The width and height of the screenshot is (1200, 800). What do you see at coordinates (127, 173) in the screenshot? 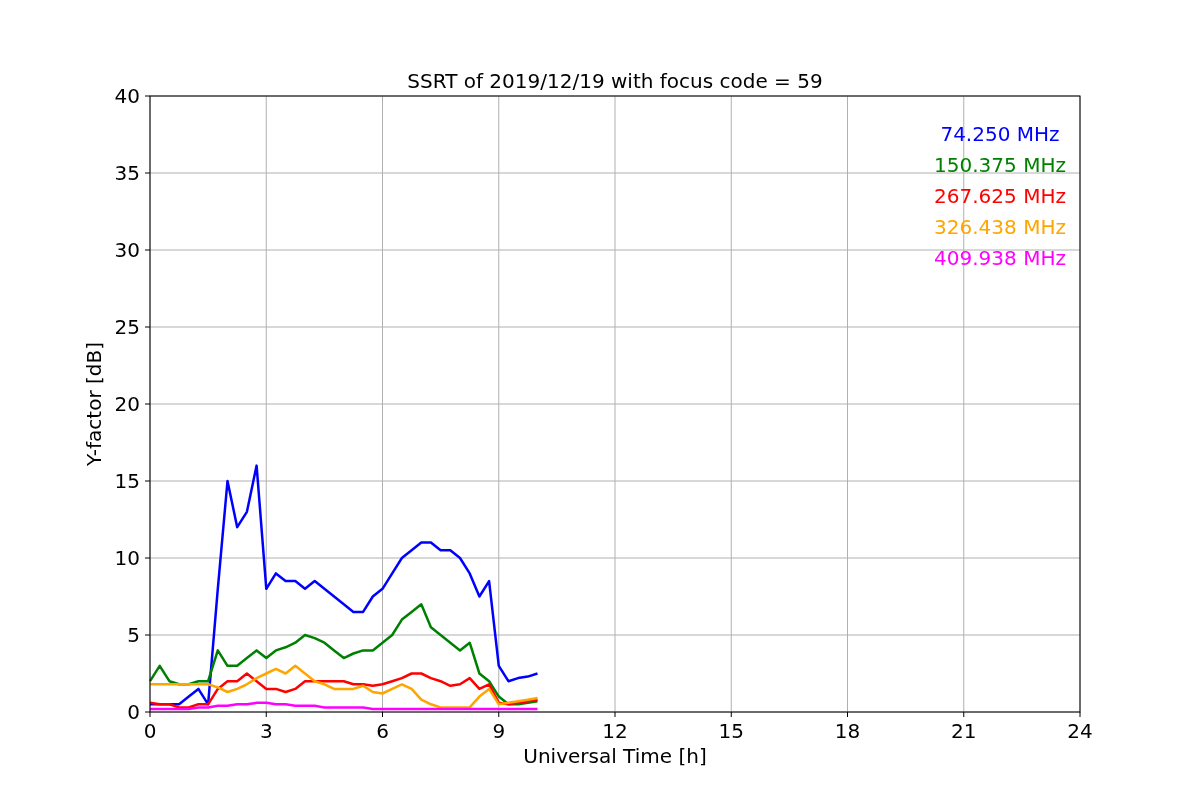
I see `tick-label: 35` at bounding box center [127, 173].